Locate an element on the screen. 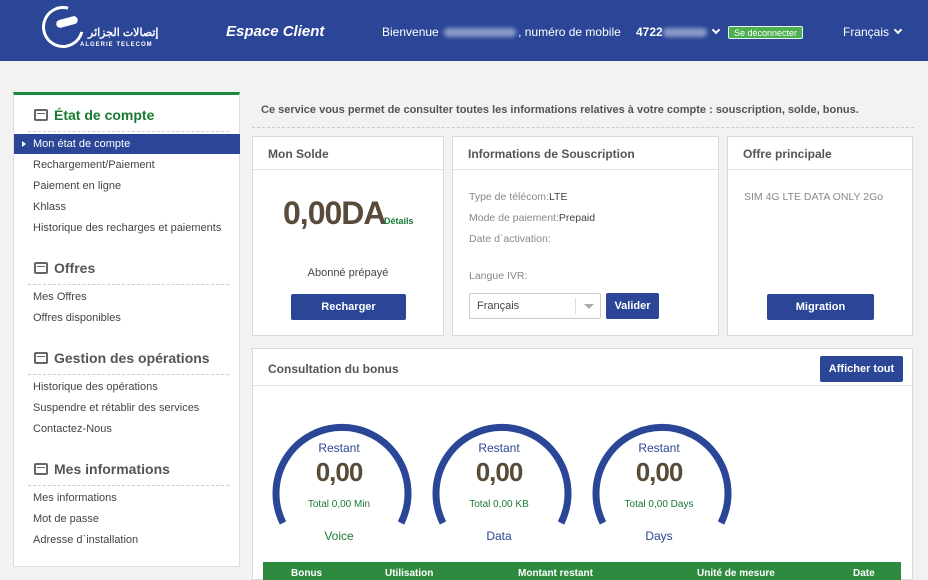  ivr-language-select: Français is located at coordinates (535, 306).